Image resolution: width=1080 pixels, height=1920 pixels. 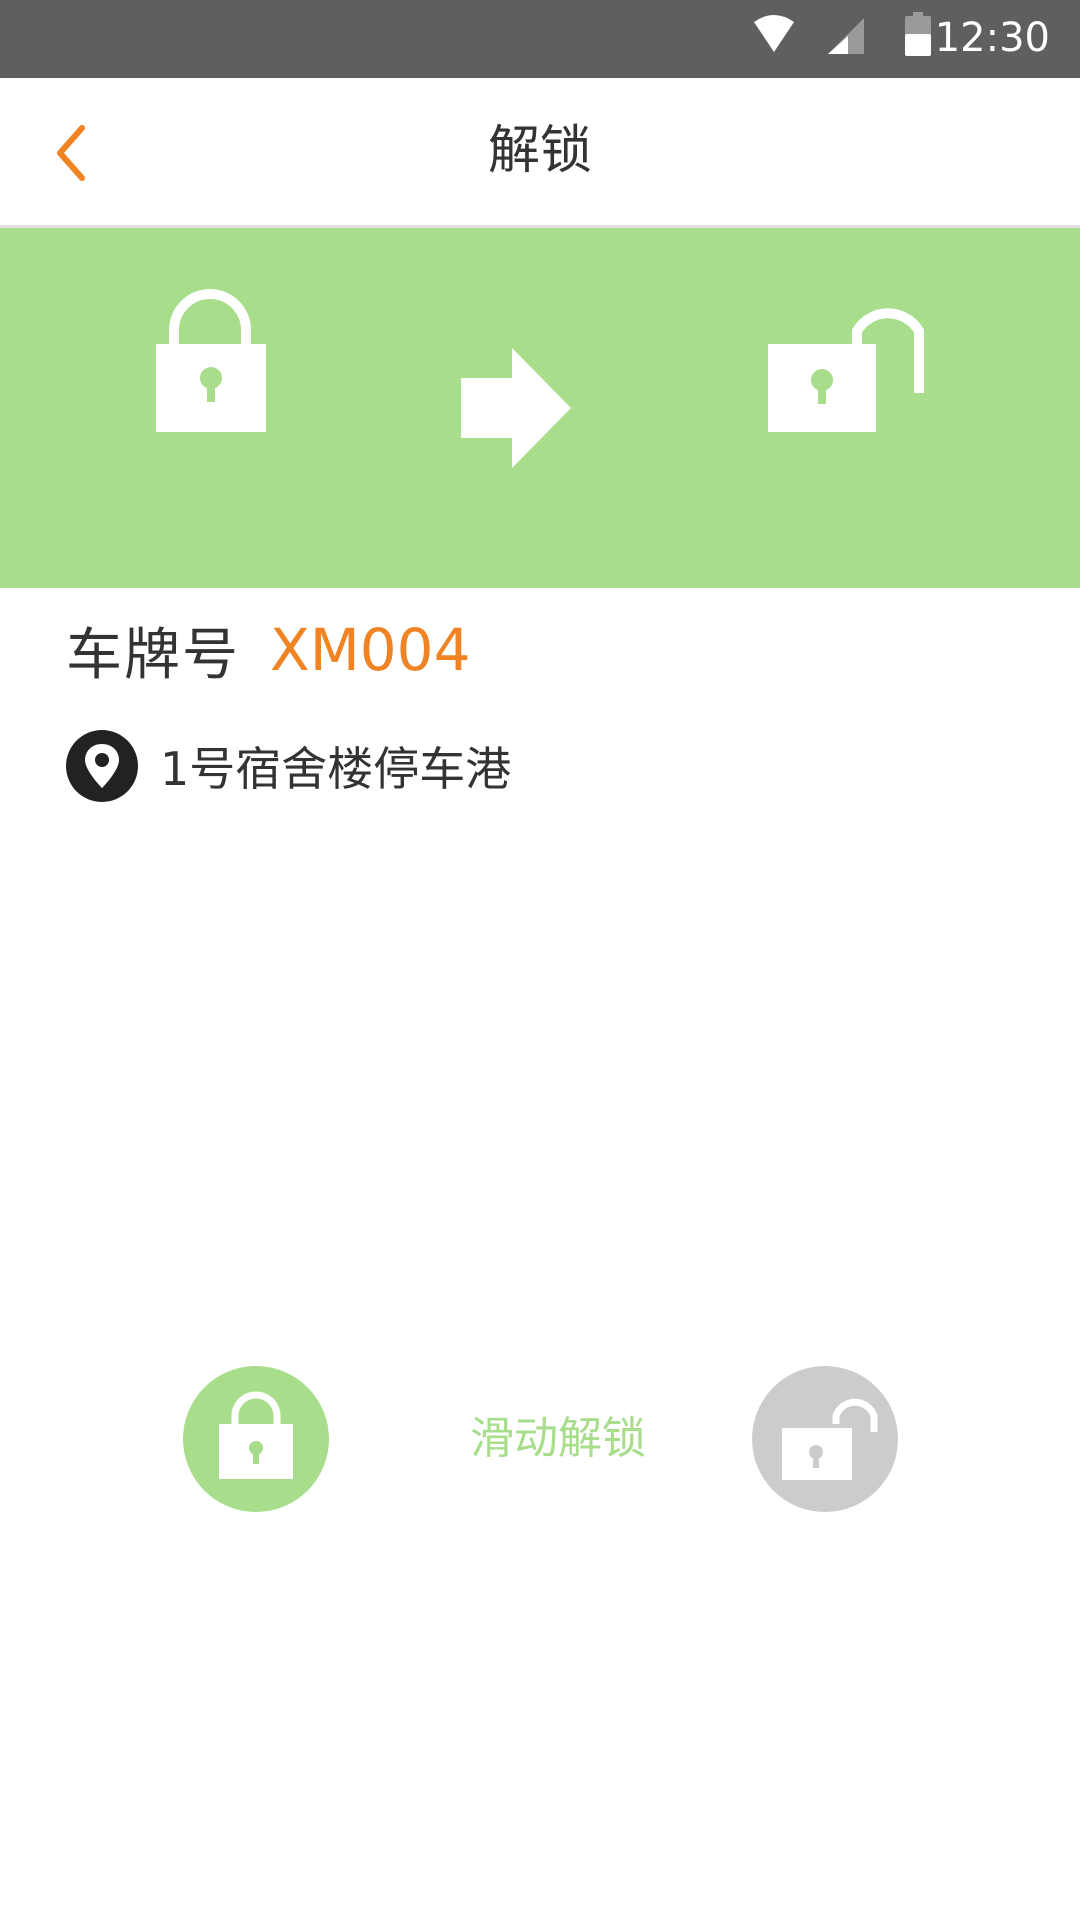 I want to click on chevron-left-icon, so click(x=71, y=153).